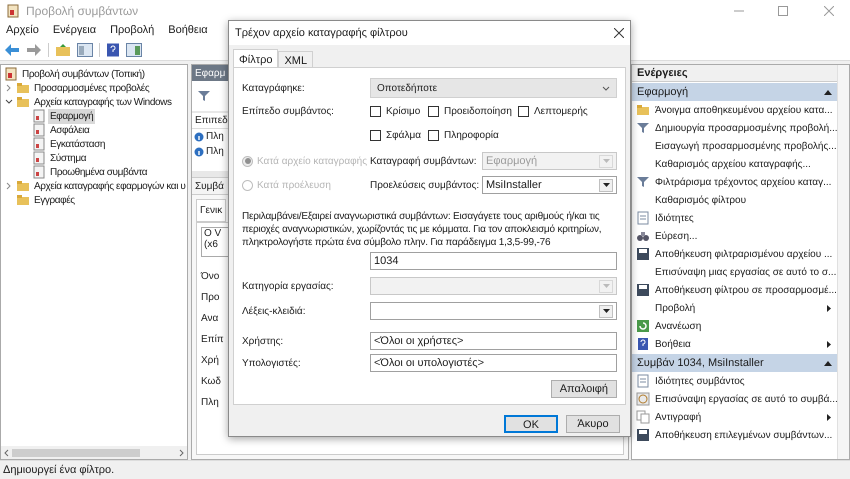 The width and height of the screenshot is (850, 479). Describe the element at coordinates (211, 210) in the screenshot. I see `tab: Γενικ` at that location.